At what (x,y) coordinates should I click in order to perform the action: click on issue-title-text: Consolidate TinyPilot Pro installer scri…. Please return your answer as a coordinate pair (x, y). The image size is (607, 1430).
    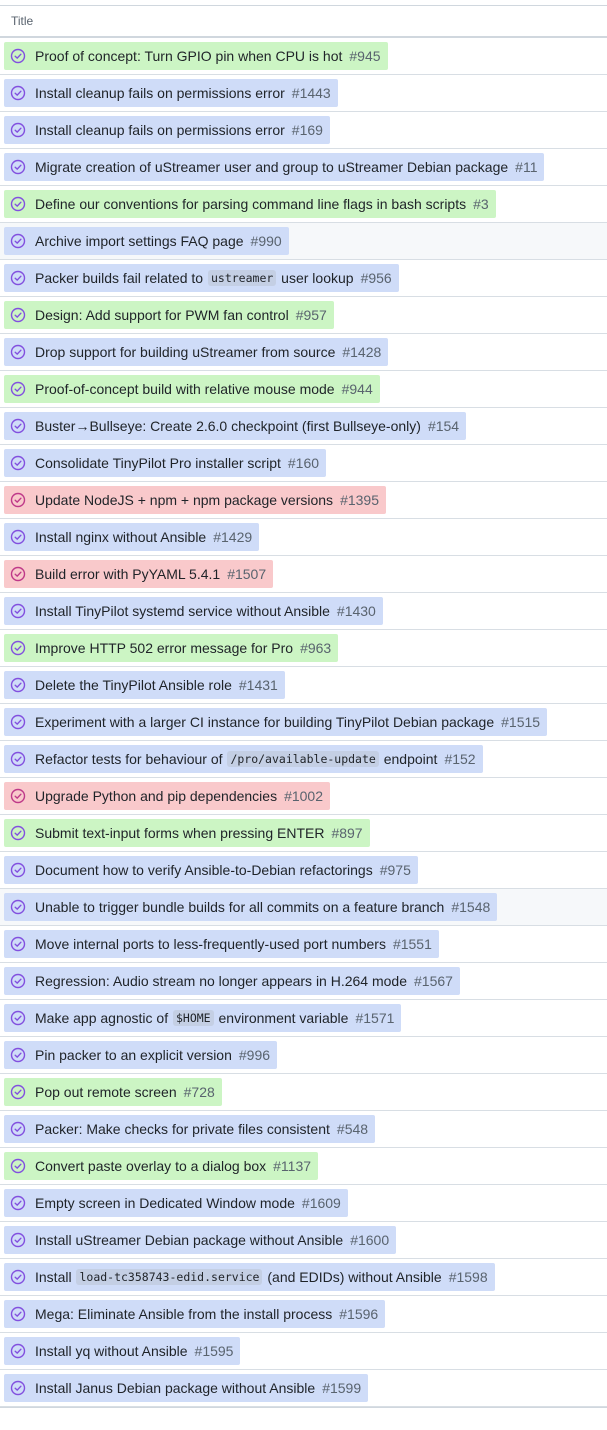
    Looking at the image, I should click on (158, 463).